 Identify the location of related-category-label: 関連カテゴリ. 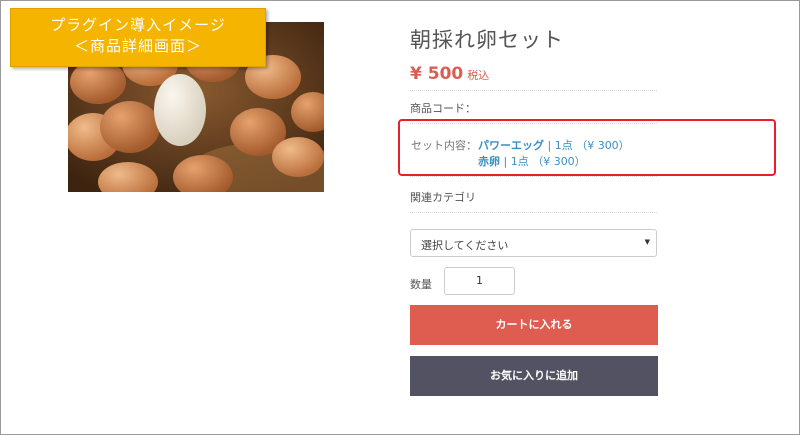
(443, 197).